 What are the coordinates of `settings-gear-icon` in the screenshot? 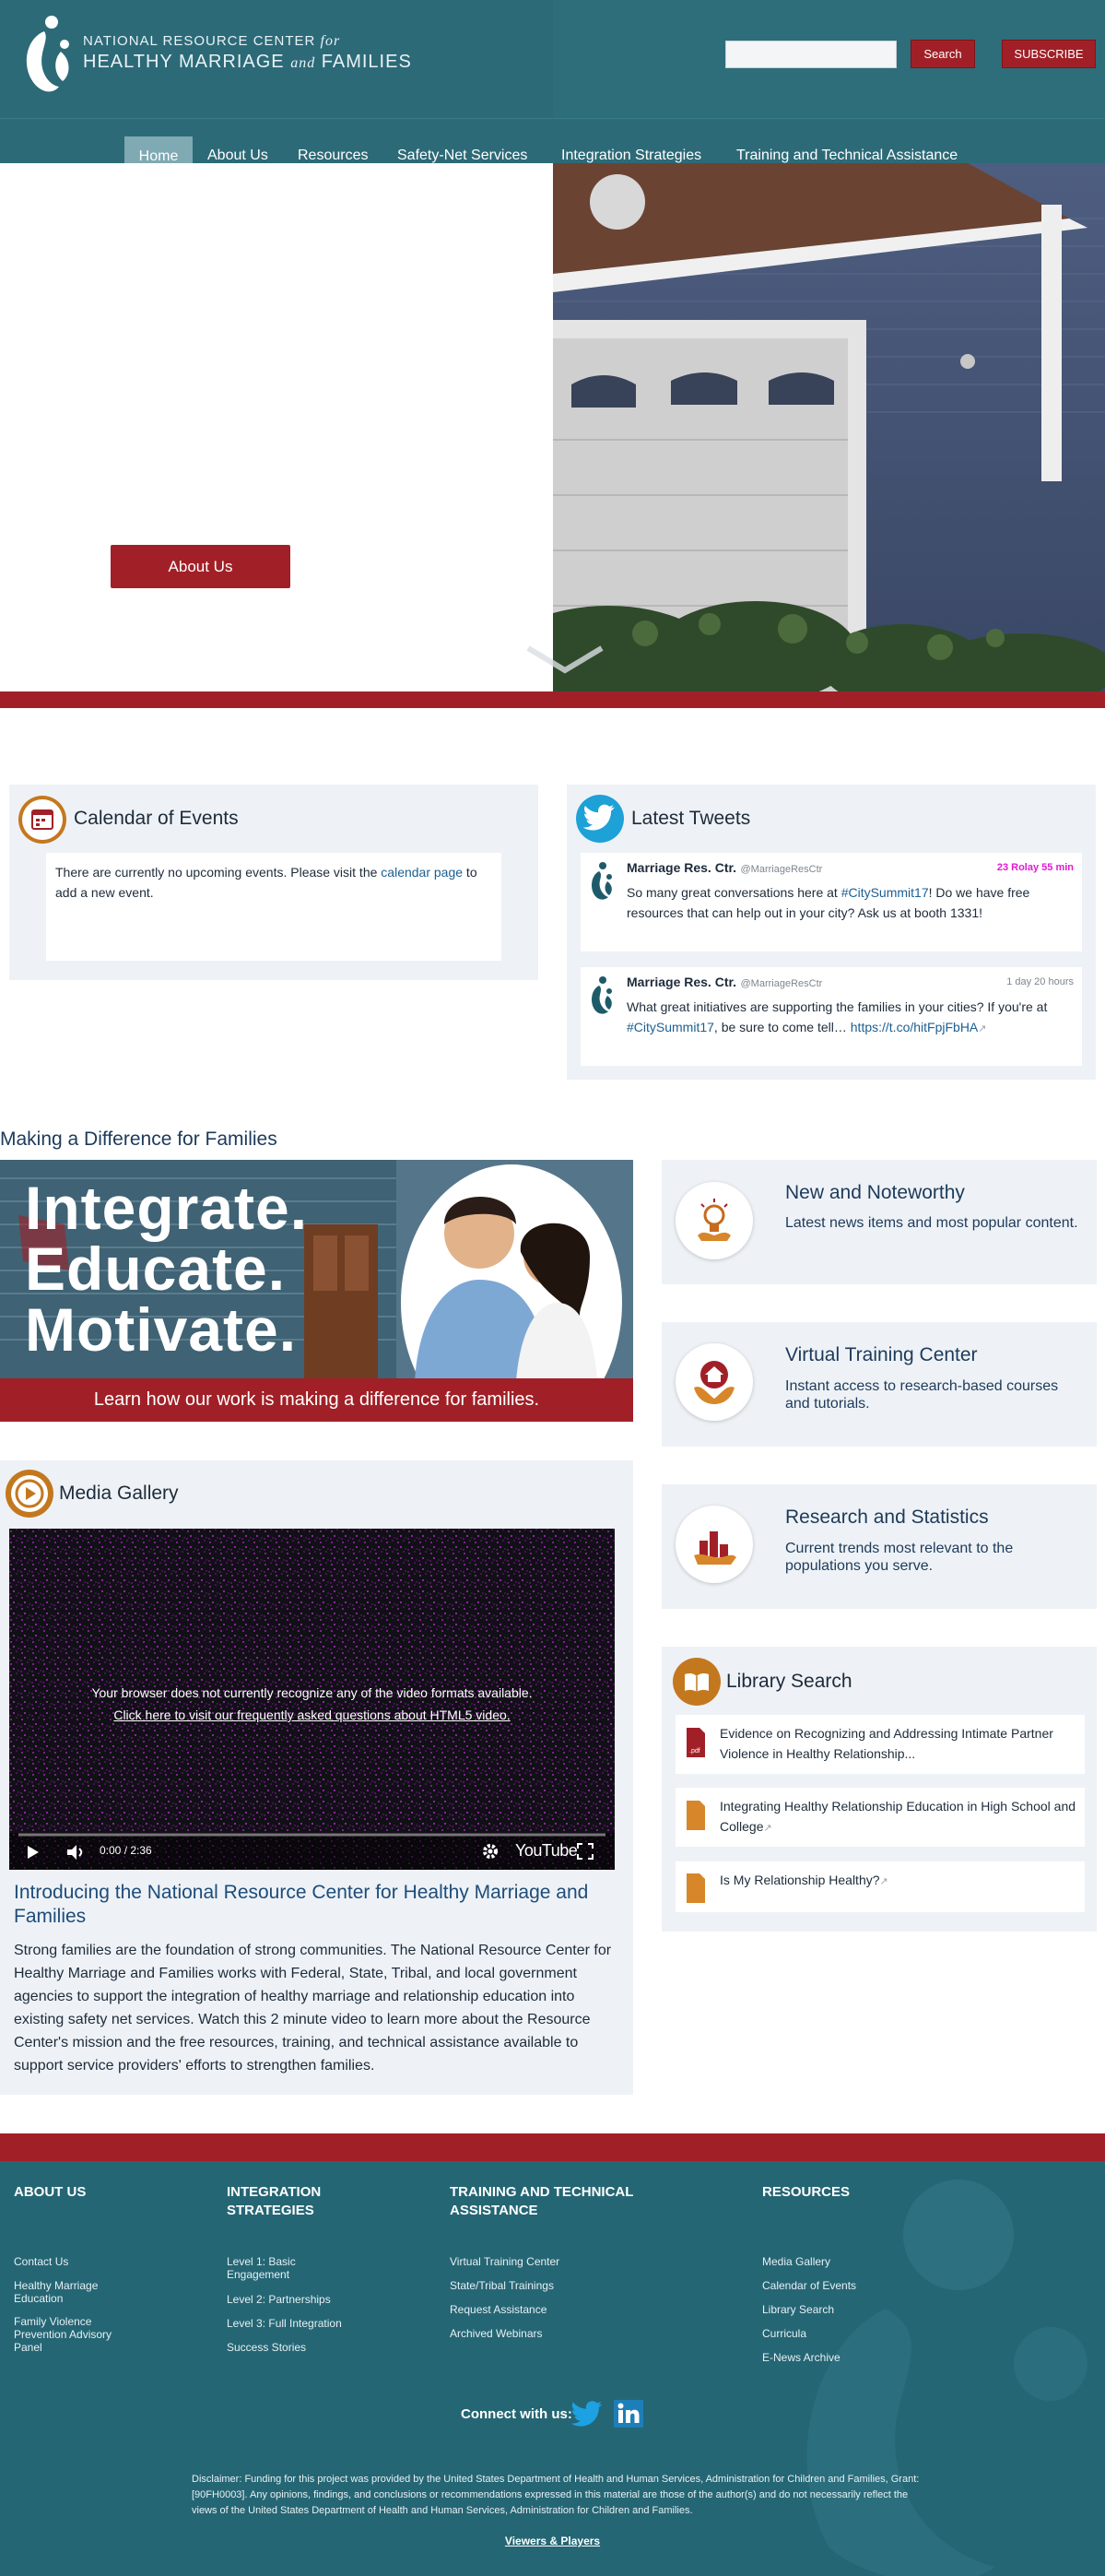 It's located at (490, 1851).